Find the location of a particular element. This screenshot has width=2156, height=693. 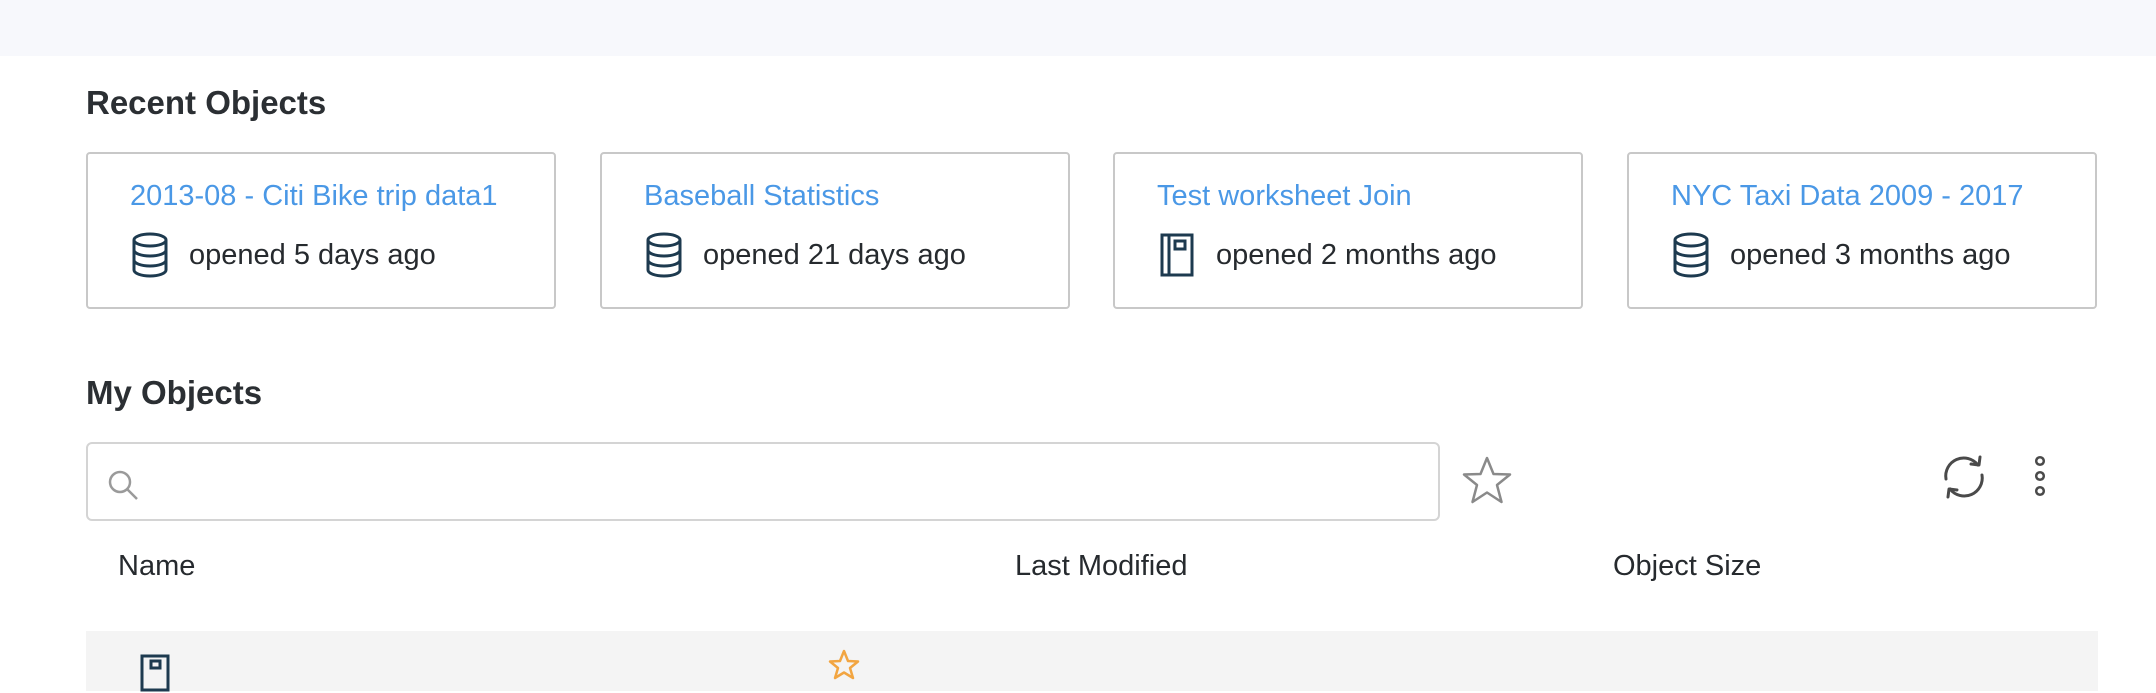

refresh-icon is located at coordinates (1964, 477).